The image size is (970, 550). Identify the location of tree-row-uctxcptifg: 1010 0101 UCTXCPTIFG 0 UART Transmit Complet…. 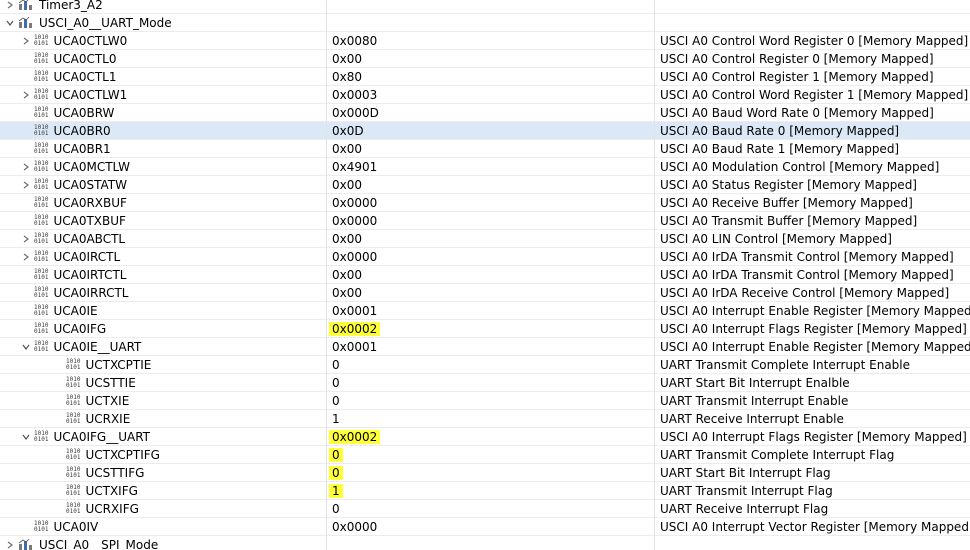
(485, 455).